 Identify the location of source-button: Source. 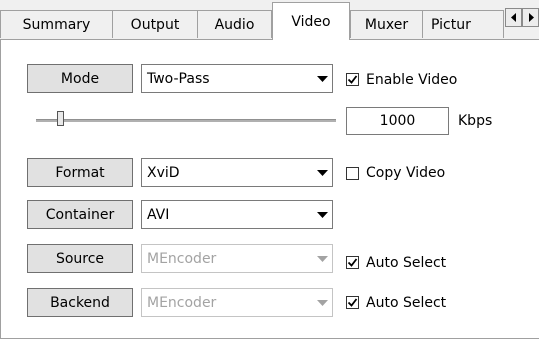
(80, 258).